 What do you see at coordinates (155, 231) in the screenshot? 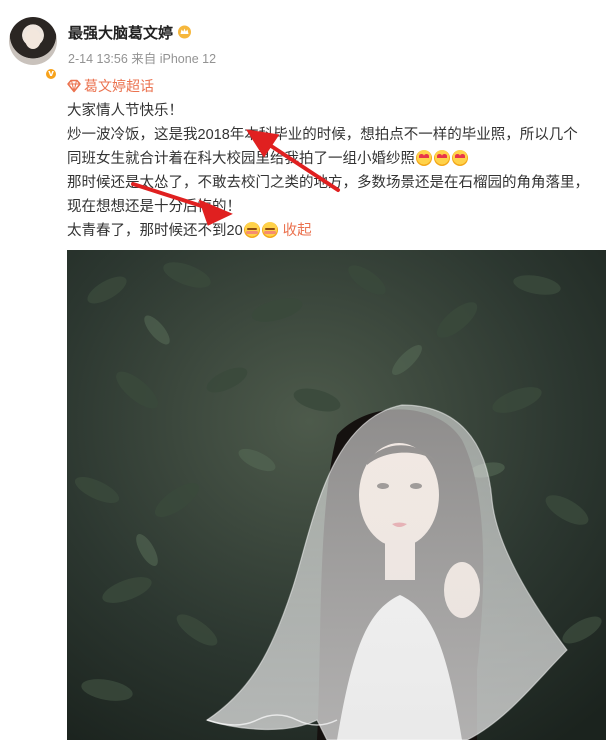
I see `content-line-text: 太青春了，那时候还不到20` at bounding box center [155, 231].